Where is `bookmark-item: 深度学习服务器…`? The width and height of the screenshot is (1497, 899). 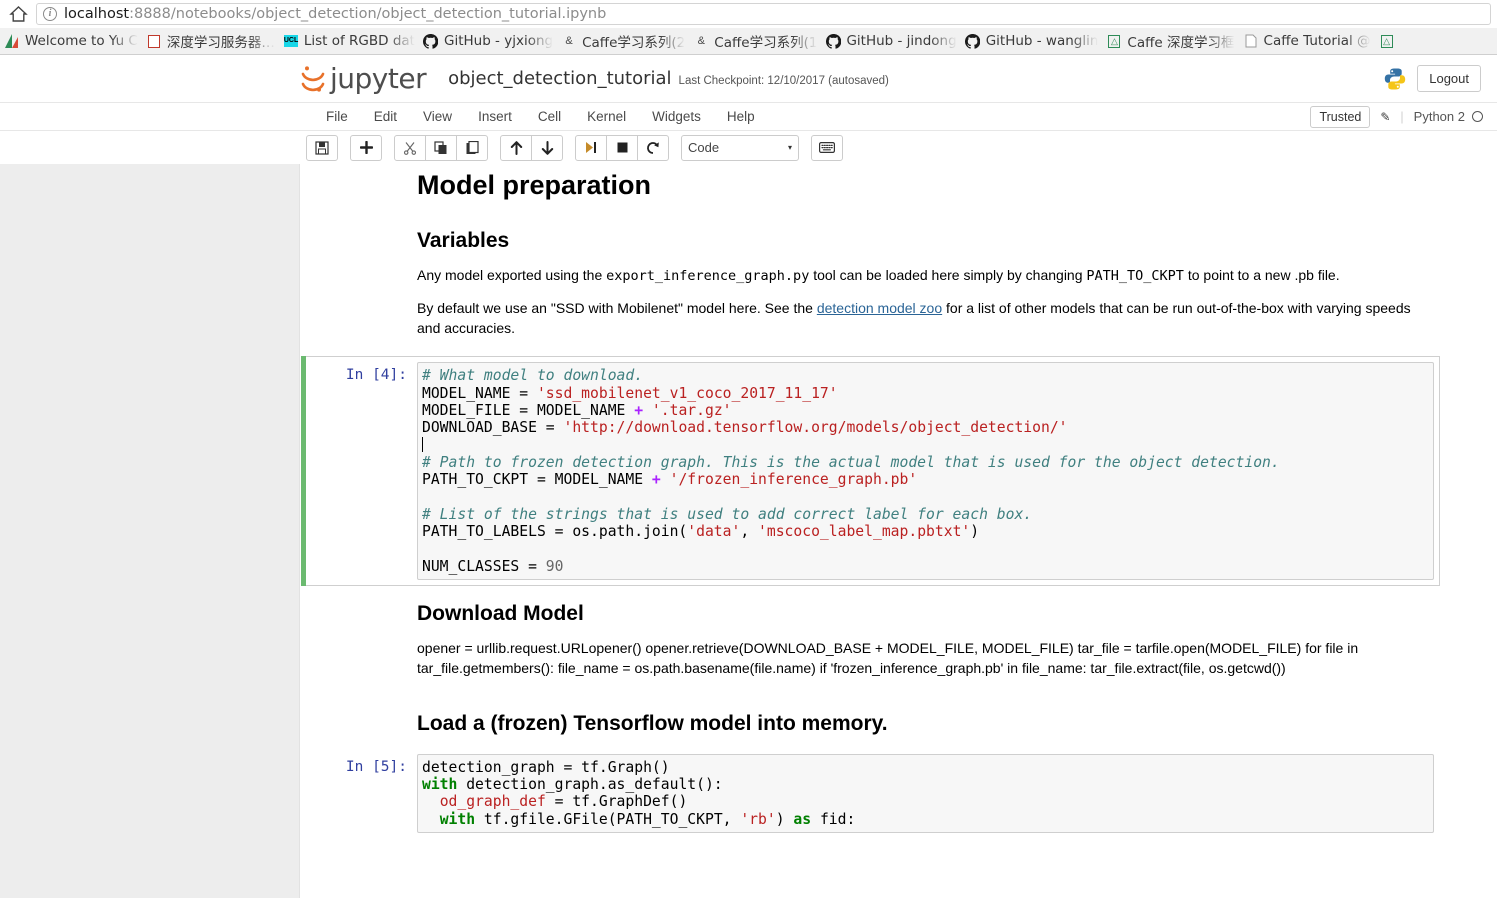
bookmark-item: 深度学习服务器… is located at coordinates (212, 41).